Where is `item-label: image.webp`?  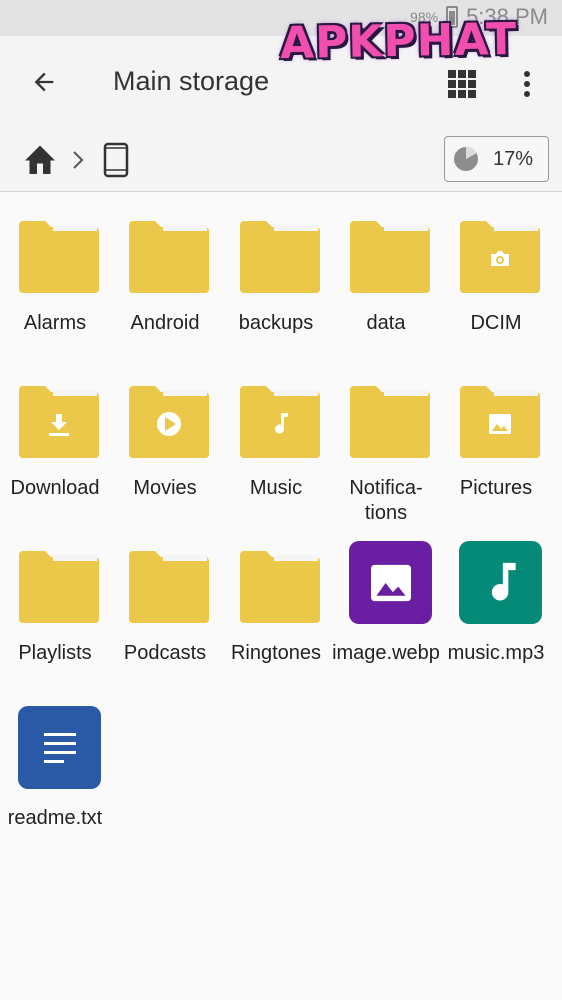
item-label: image.webp is located at coordinates (386, 653).